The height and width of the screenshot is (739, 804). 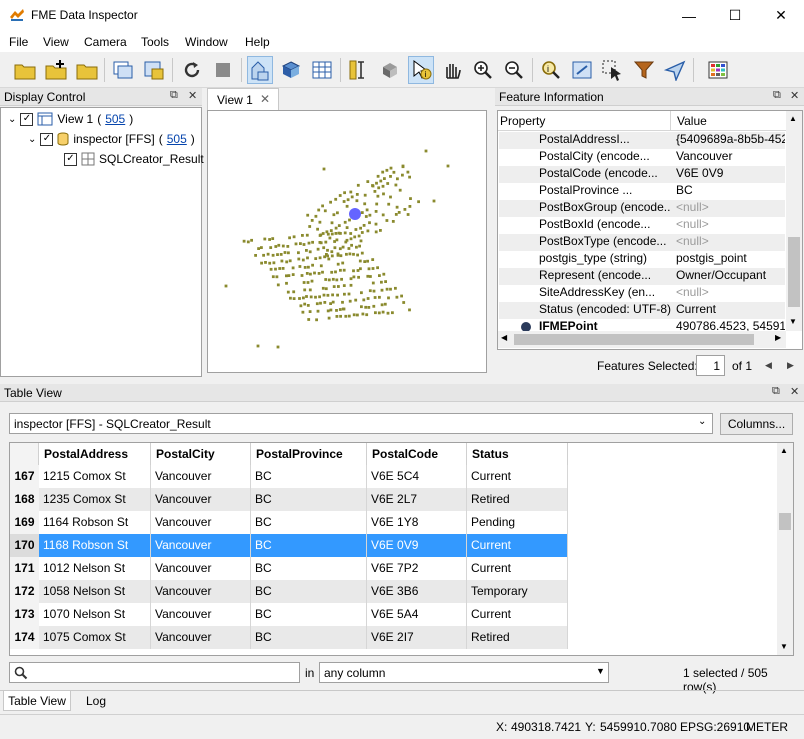 I want to click on menu-camera: Camera, so click(x=105, y=42).